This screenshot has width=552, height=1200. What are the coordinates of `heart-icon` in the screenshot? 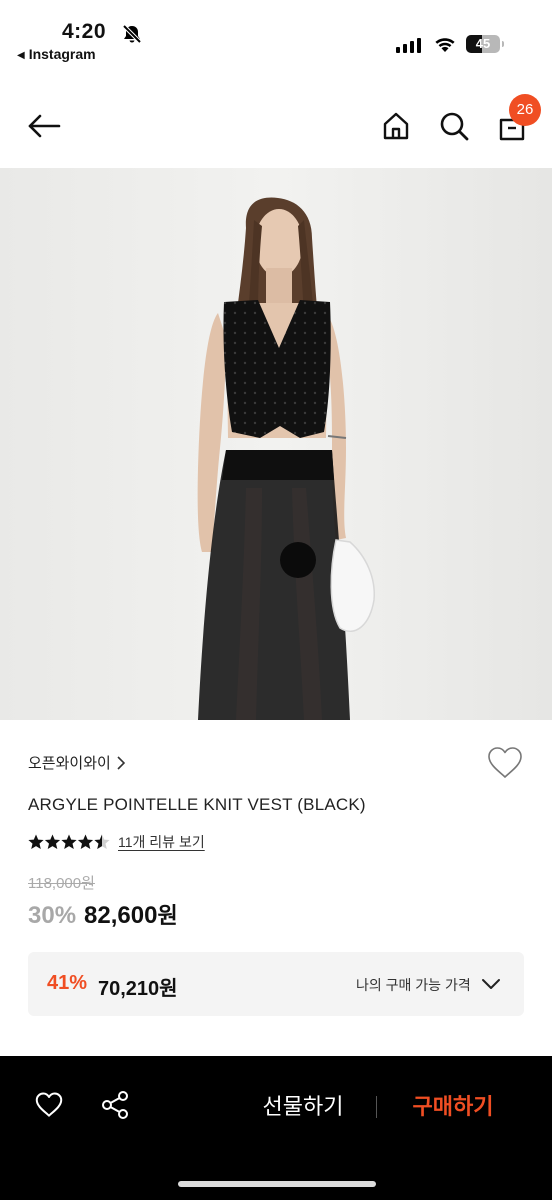 It's located at (49, 1104).